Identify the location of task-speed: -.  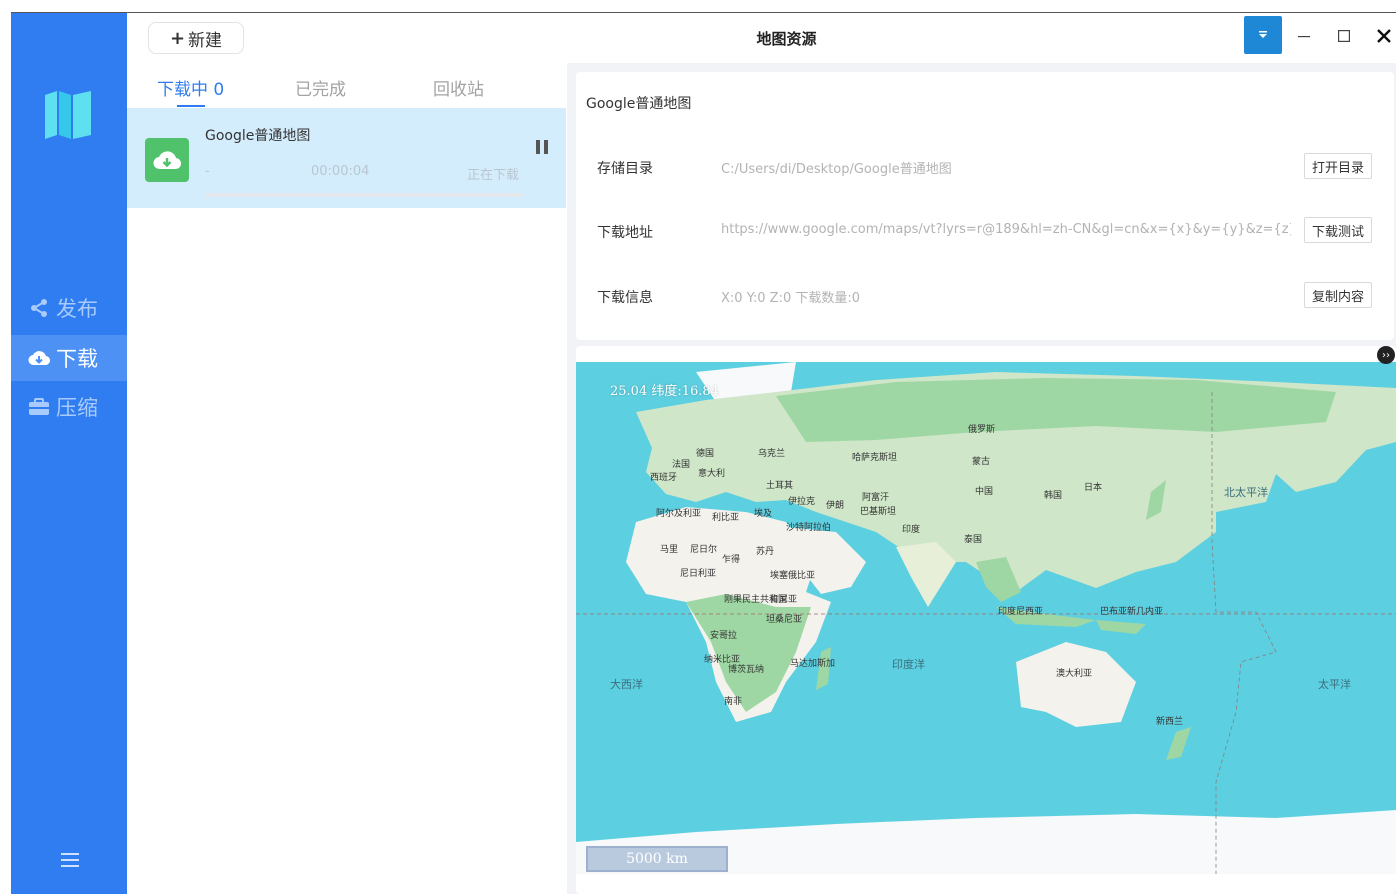
(207, 171).